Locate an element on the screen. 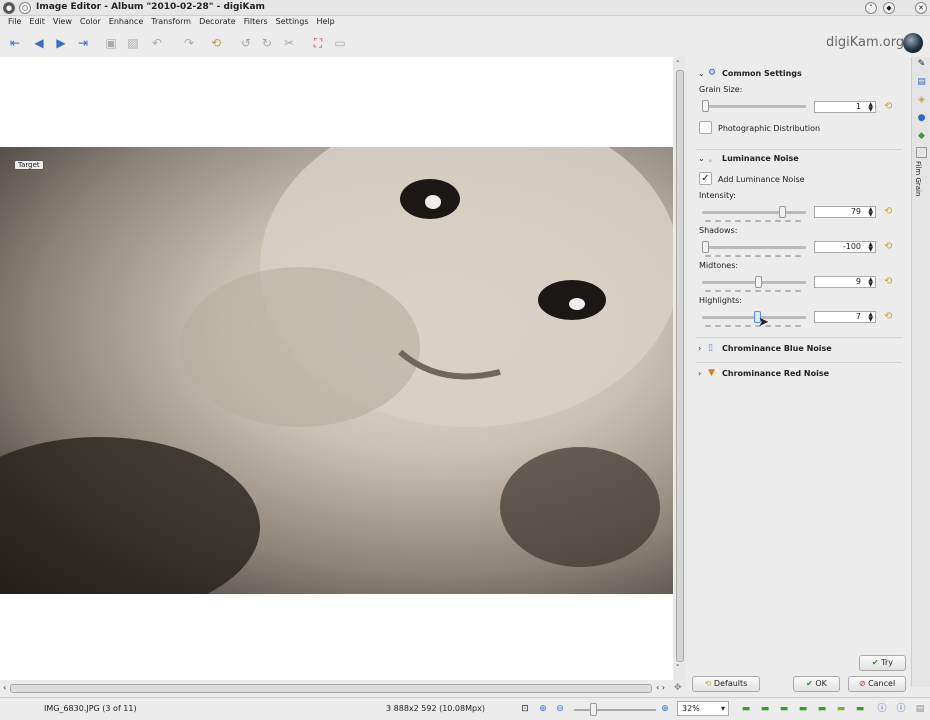  zoom-select: 32% ▾ is located at coordinates (703, 708).